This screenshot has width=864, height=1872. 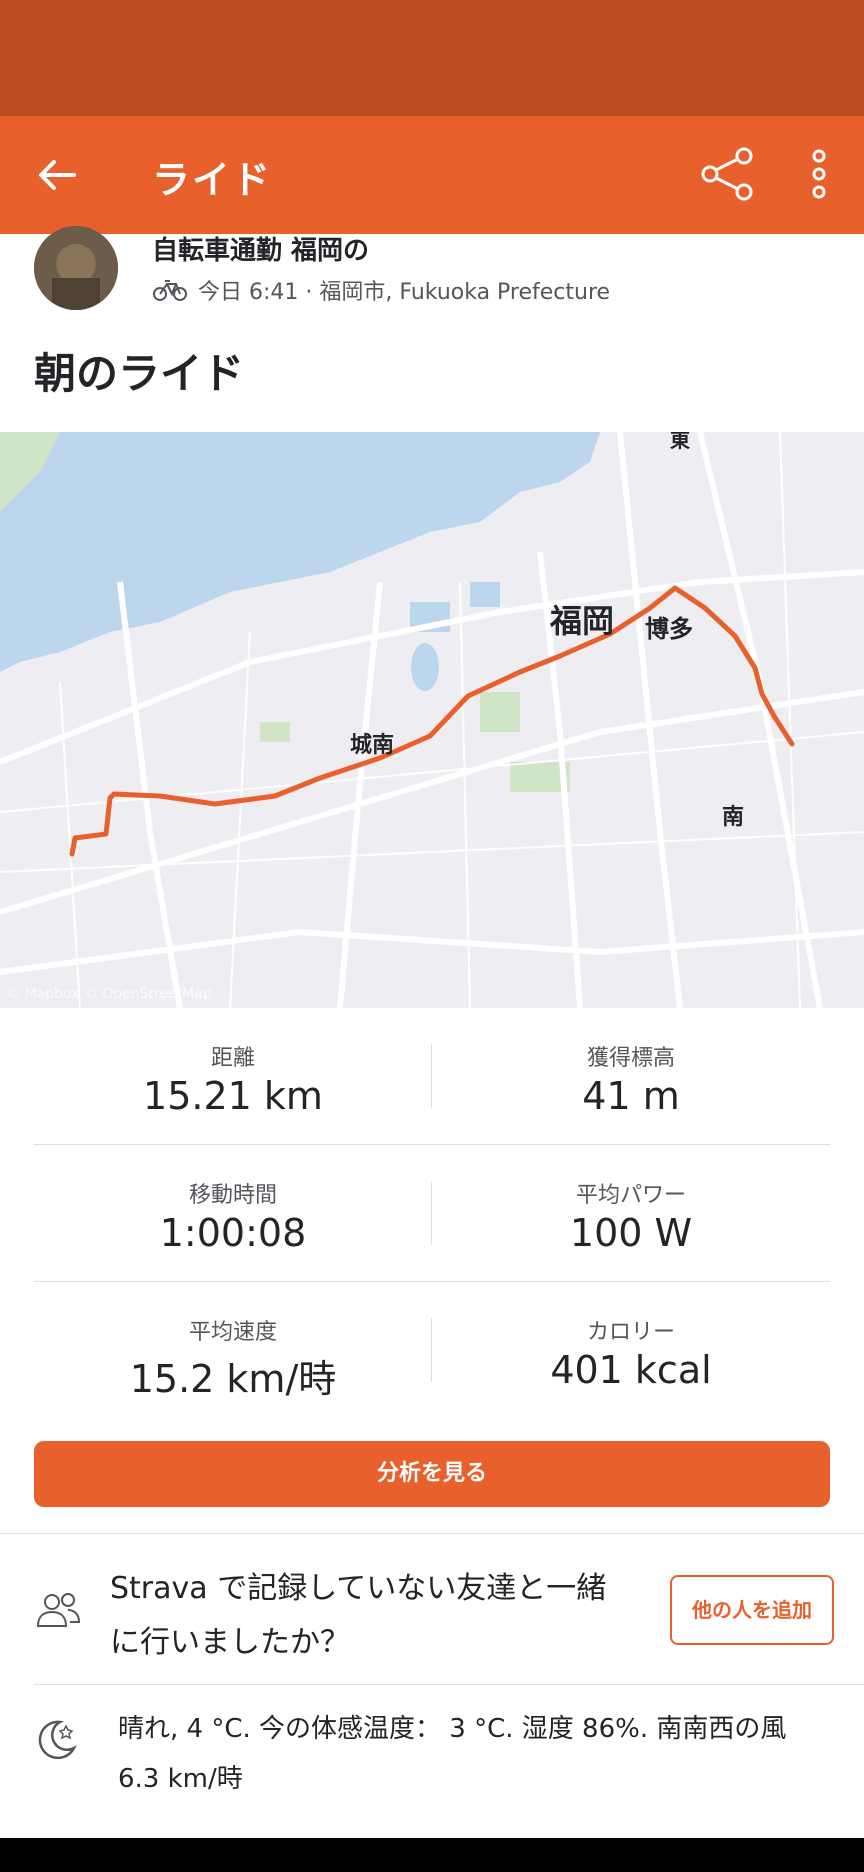 What do you see at coordinates (260, 248) in the screenshot?
I see `athlete-name: 自転車通勤 福岡の` at bounding box center [260, 248].